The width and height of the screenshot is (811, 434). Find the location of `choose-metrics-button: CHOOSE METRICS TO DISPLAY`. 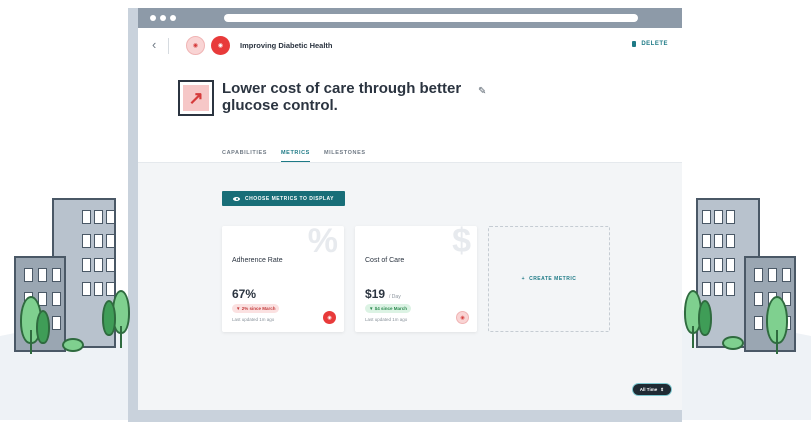

choose-metrics-button: CHOOSE METRICS TO DISPLAY is located at coordinates (283, 198).